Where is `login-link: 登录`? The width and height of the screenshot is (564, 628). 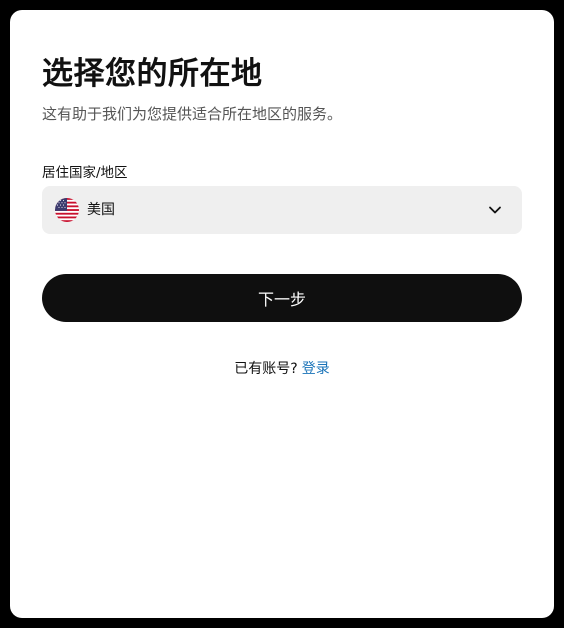
login-link: 登录 is located at coordinates (316, 369).